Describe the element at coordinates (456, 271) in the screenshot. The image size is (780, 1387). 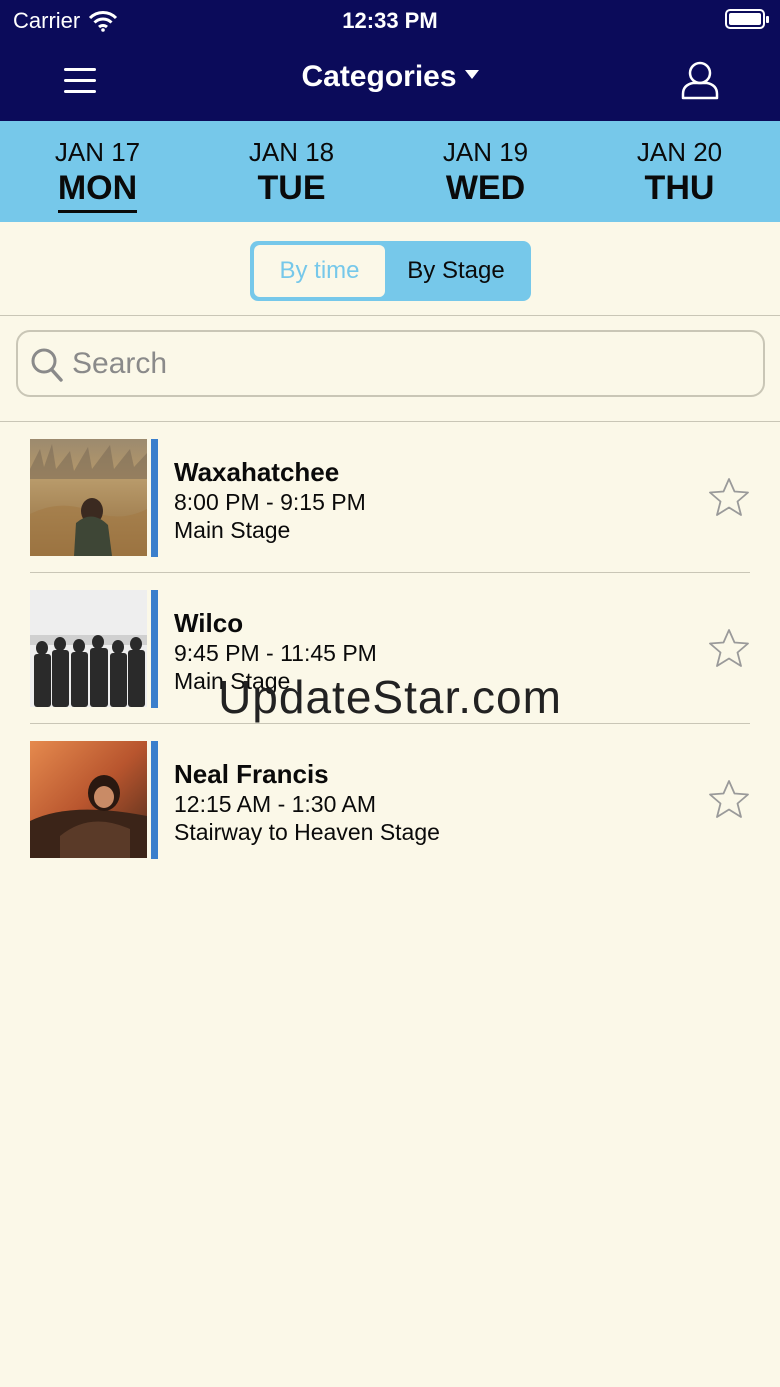
I see `by-stage-button: By Stage` at that location.